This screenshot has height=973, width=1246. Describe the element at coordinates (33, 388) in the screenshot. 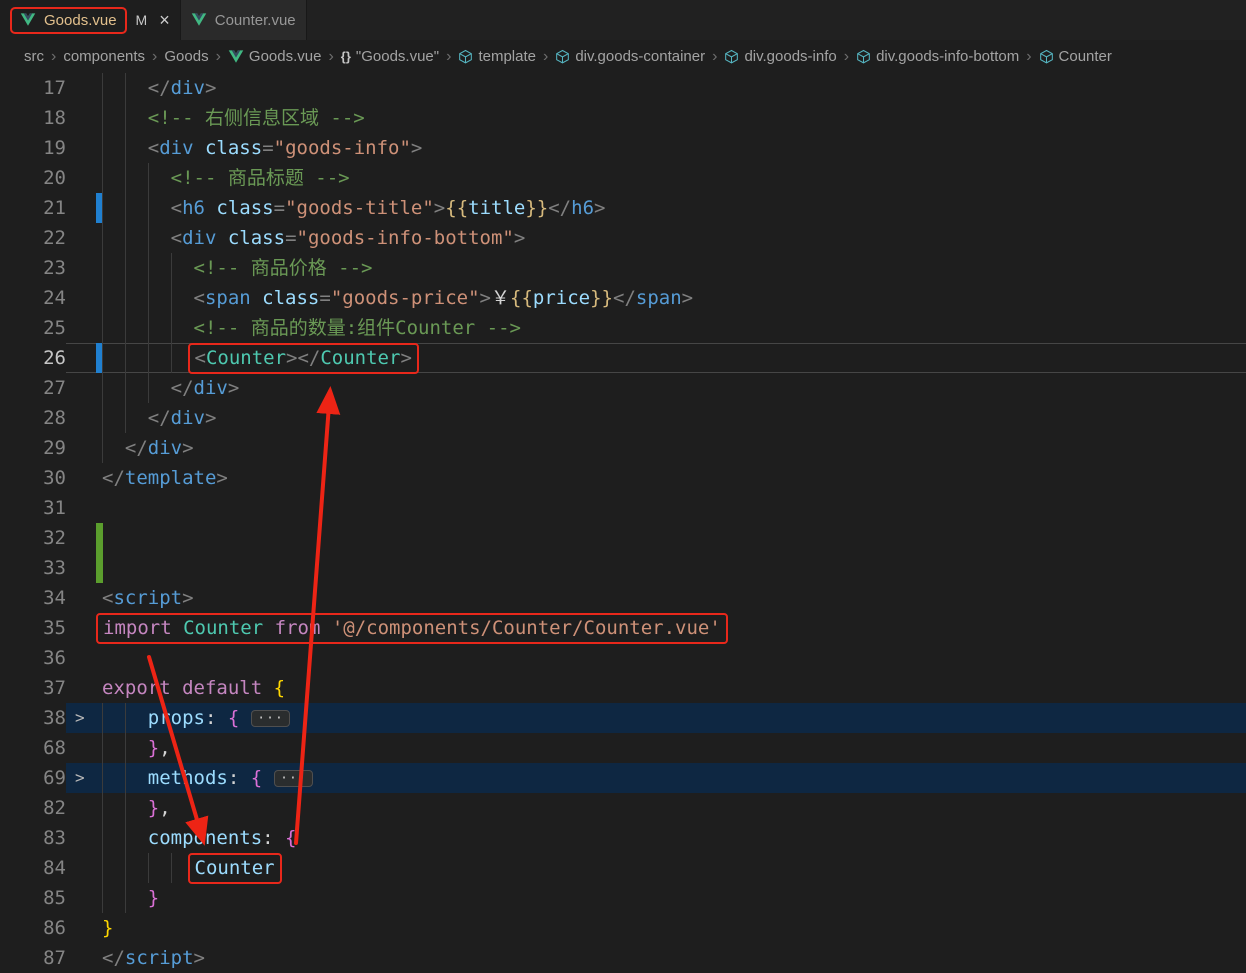

I see `line-number: 27` at that location.